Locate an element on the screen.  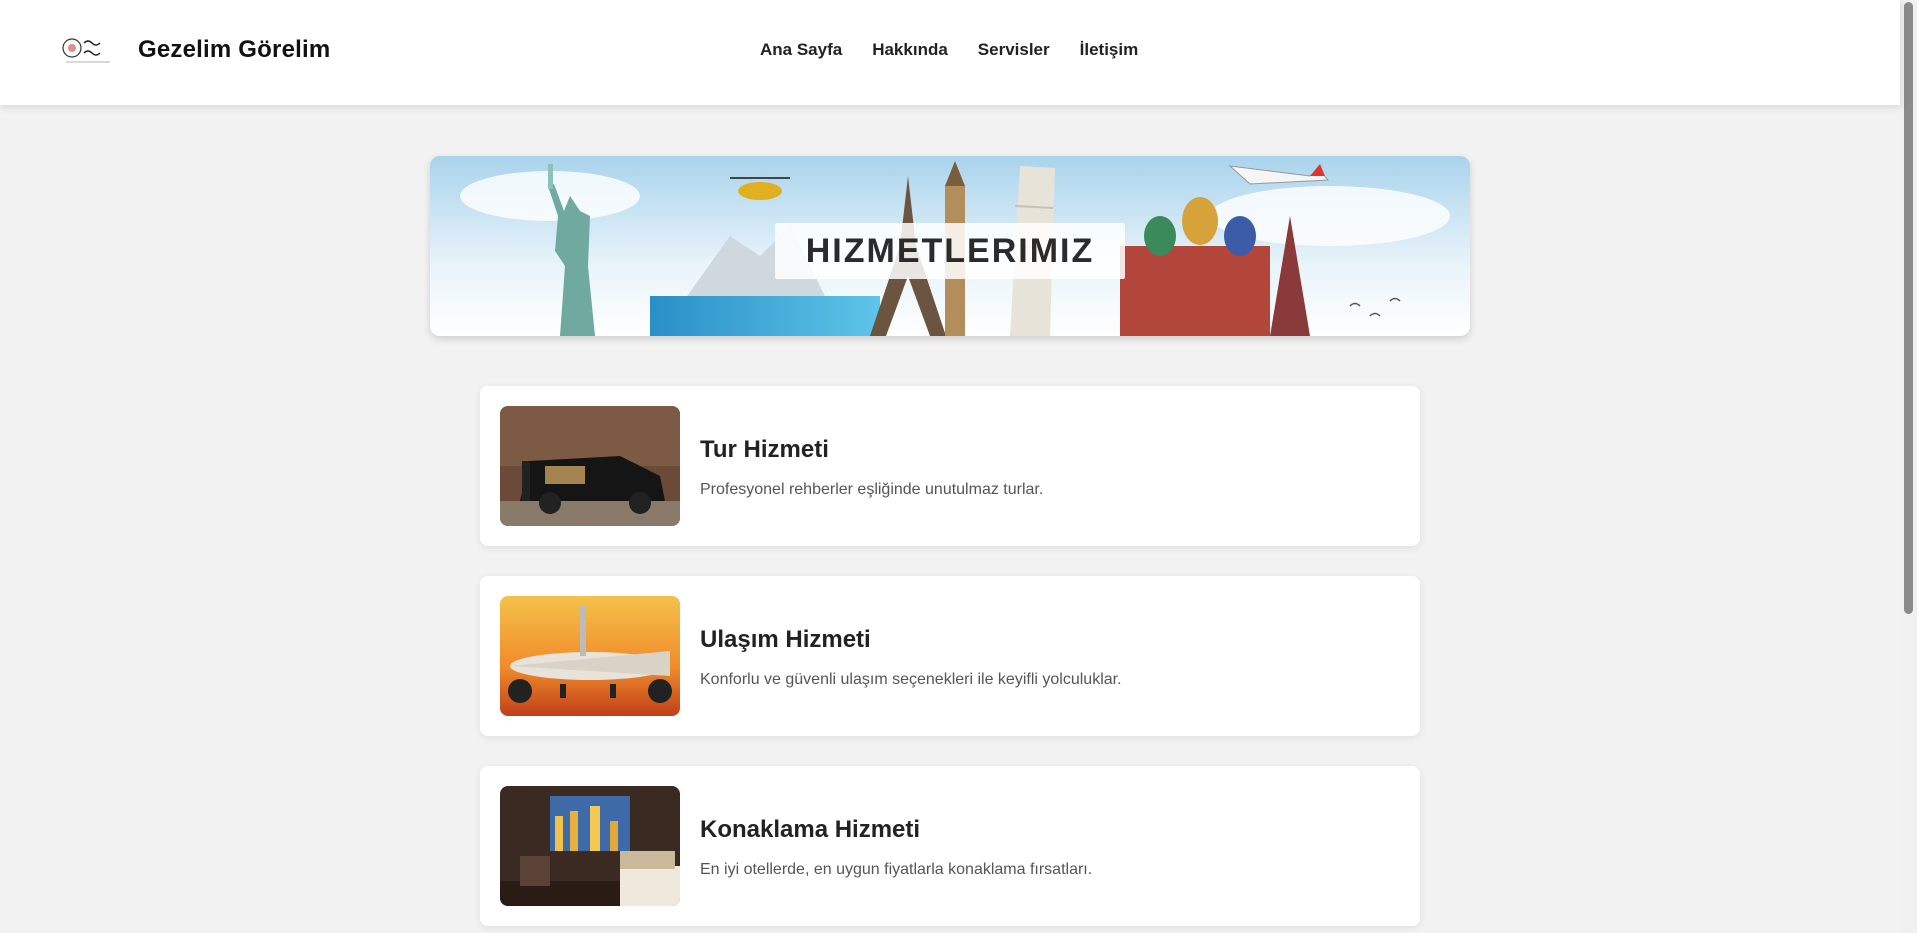
nav-about: Hakkında is located at coordinates (910, 50).